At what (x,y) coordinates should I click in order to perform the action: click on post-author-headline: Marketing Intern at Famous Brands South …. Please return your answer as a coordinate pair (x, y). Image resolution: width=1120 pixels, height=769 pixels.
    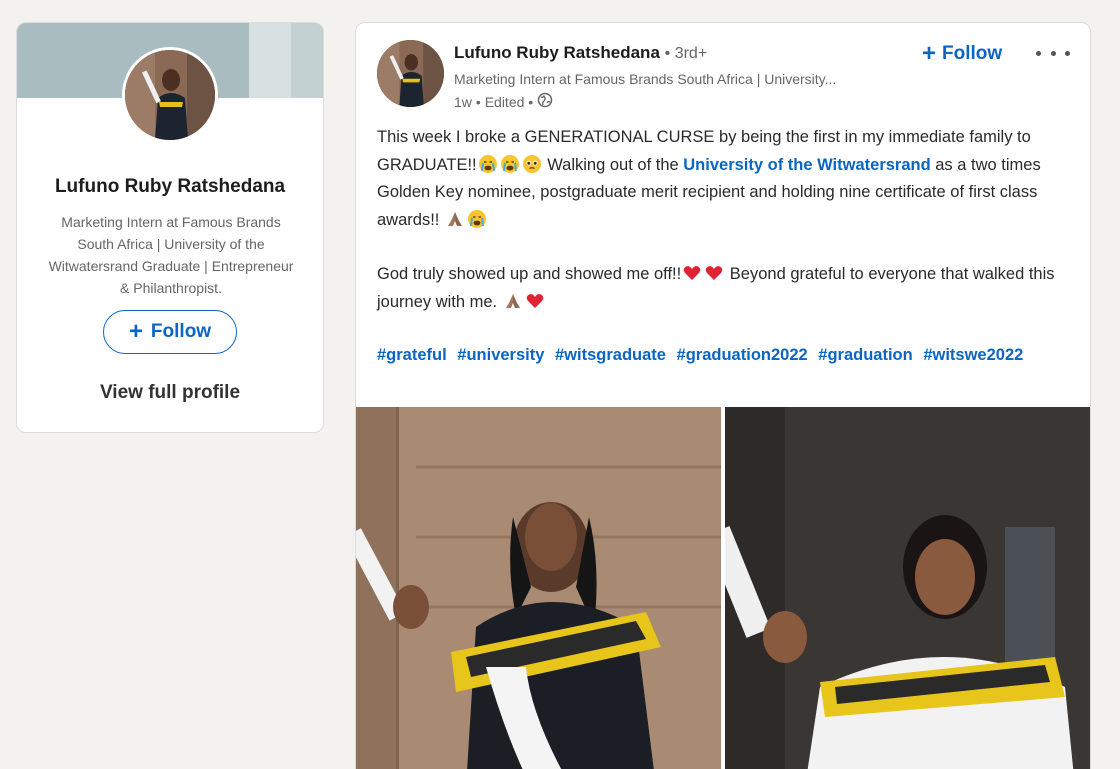
    Looking at the image, I should click on (645, 79).